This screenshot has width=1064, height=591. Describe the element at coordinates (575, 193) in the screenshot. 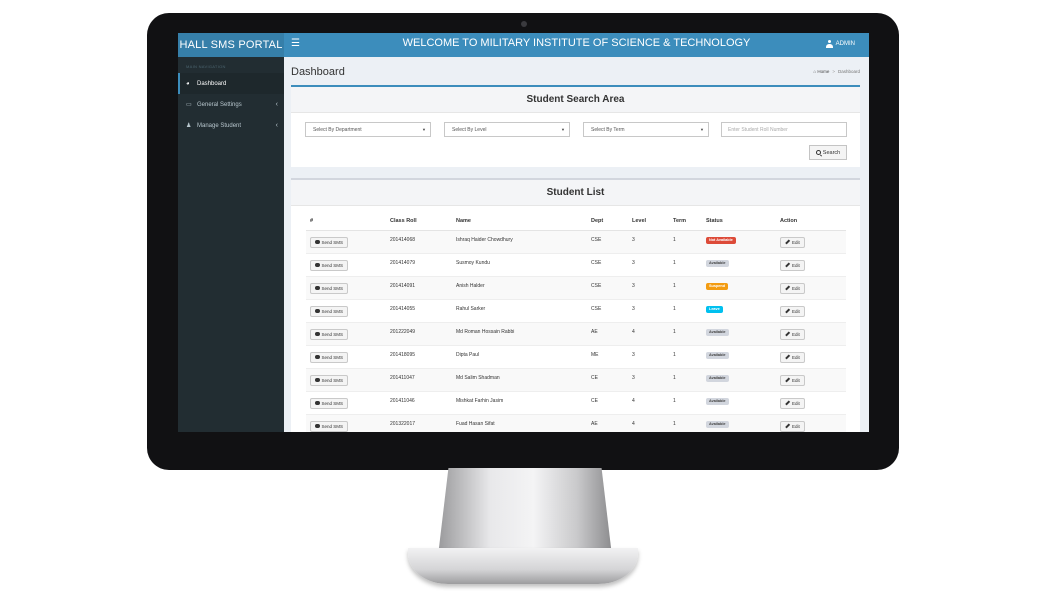

I see `student-list-title: Student List` at that location.